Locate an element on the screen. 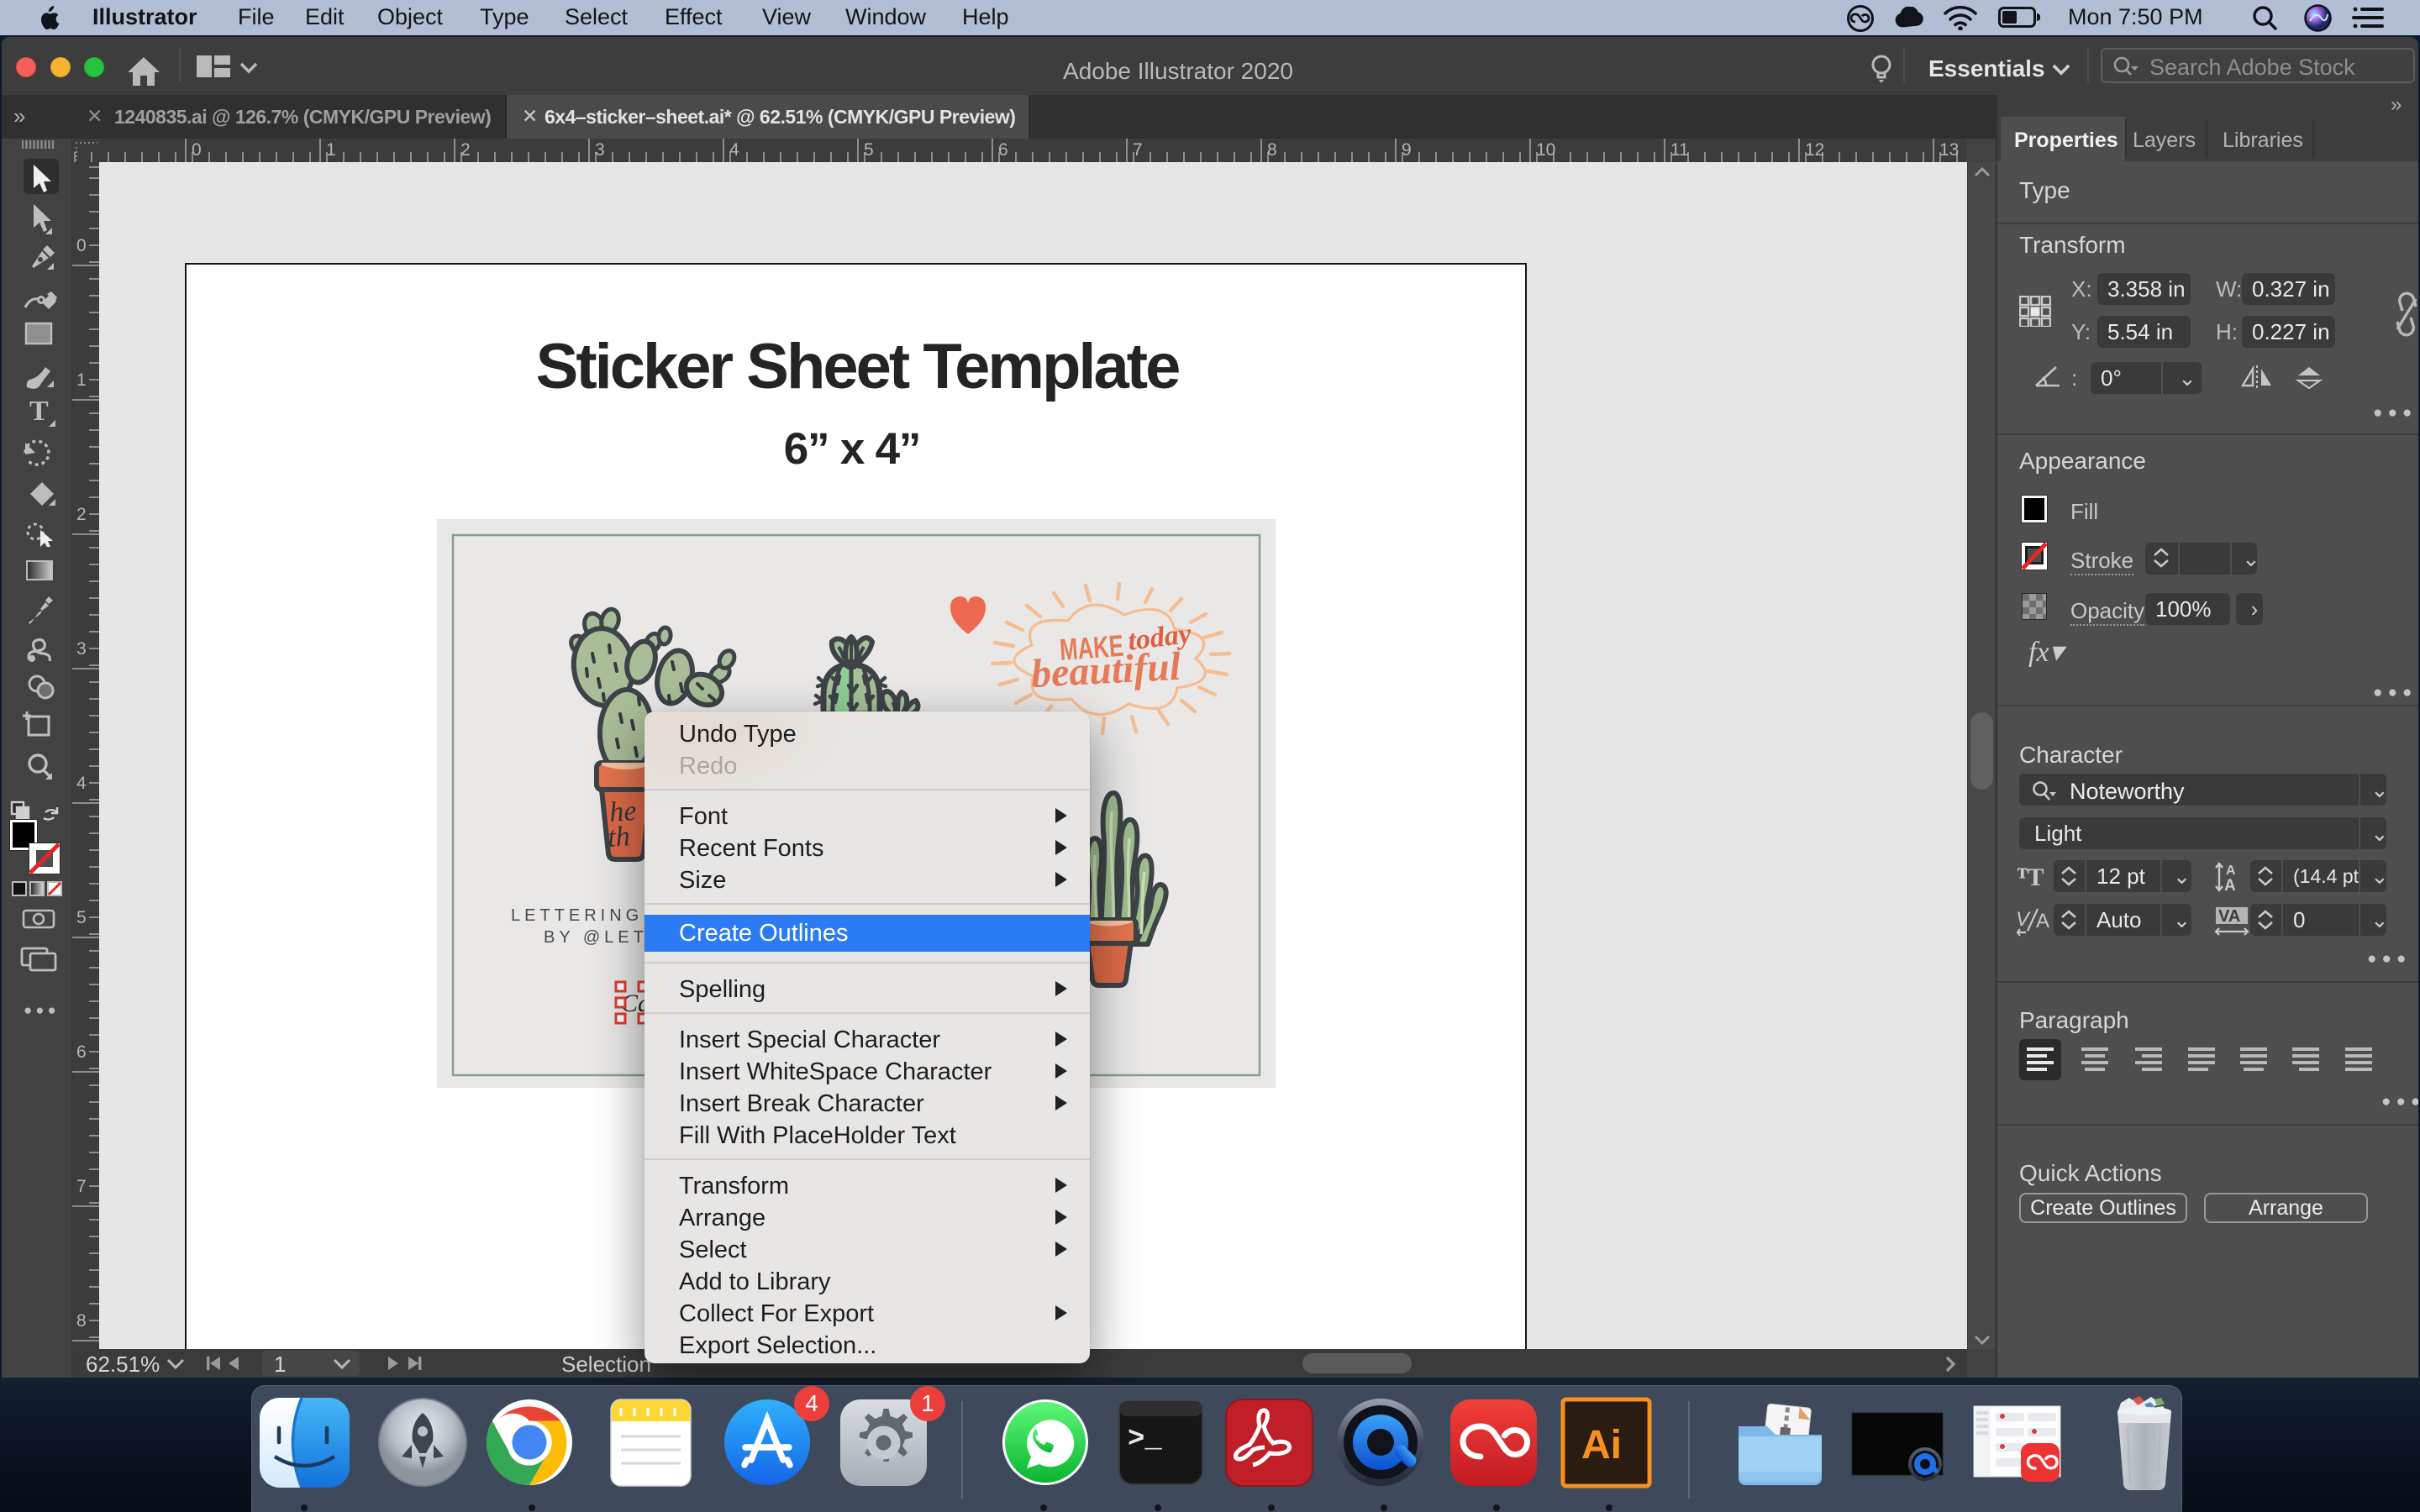  svg-text: VA is located at coordinates (2229, 916).